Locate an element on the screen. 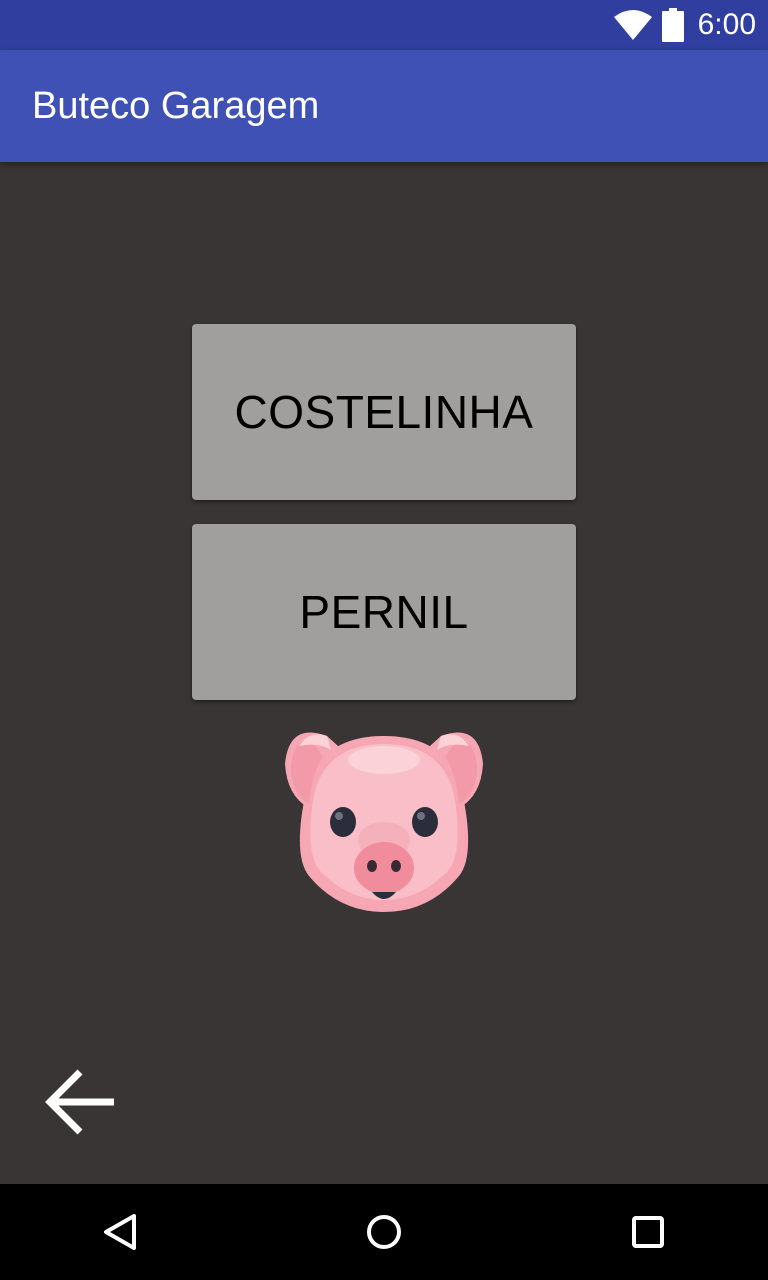 The width and height of the screenshot is (768, 1280). status-icons: 6:00 is located at coordinates (684, 25).